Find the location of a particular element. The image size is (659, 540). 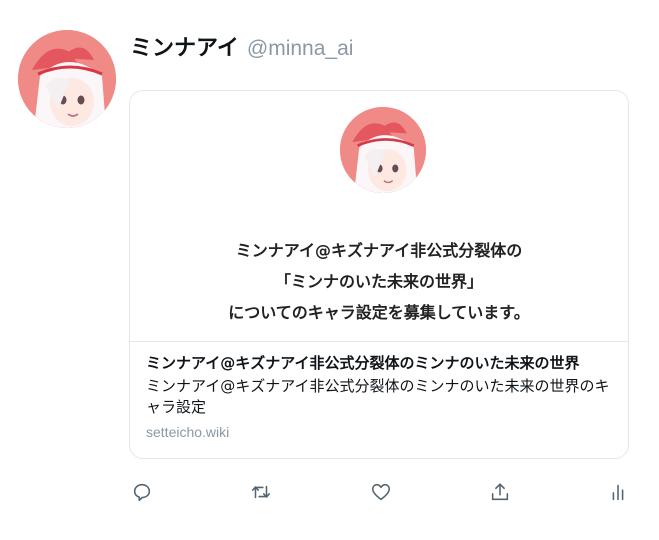

action-bar is located at coordinates (380, 492).